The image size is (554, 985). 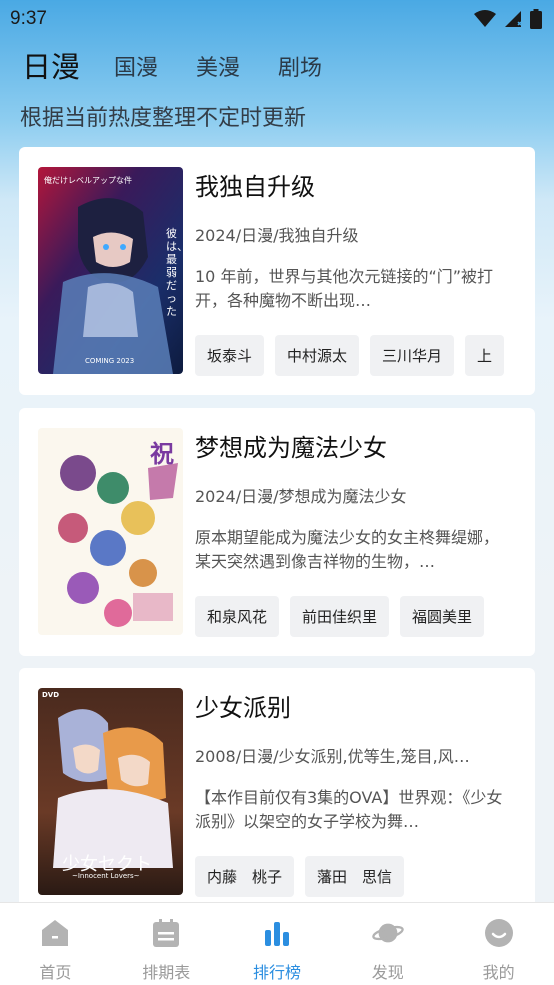 What do you see at coordinates (230, 355) in the screenshot?
I see `cast-tag: 坂泰斗` at bounding box center [230, 355].